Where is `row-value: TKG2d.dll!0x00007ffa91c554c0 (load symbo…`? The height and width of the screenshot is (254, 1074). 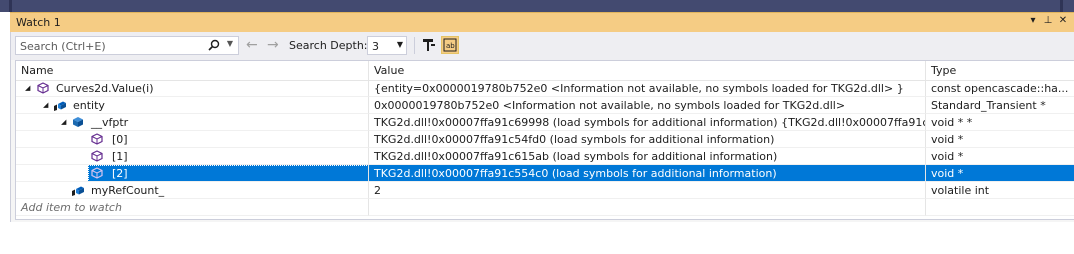
row-value: TKG2d.dll!0x00007ffa91c554c0 (load symbo… is located at coordinates (575, 173).